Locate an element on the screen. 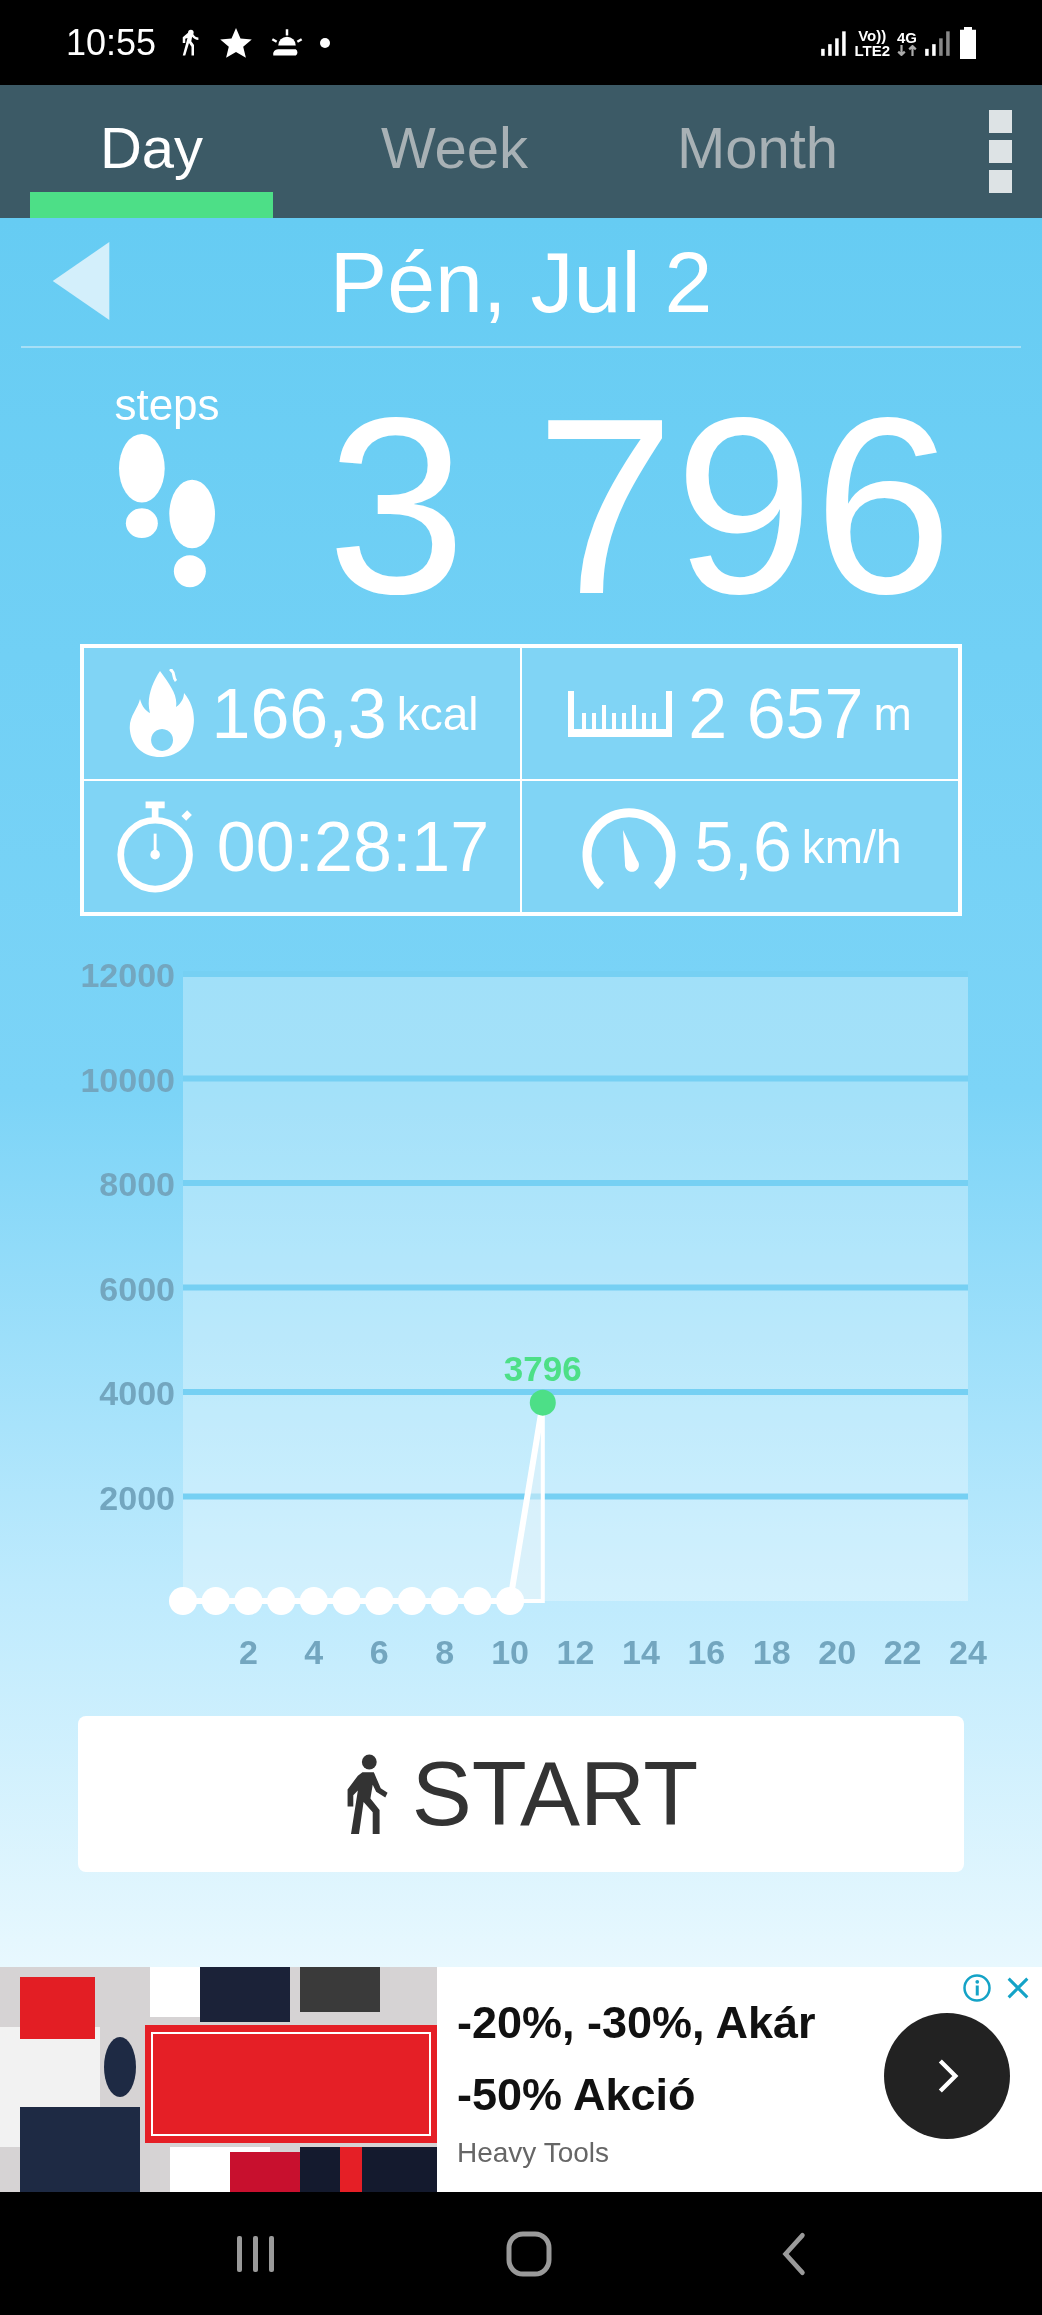  y-axis-label: 10000 is located at coordinates (127, 1079).